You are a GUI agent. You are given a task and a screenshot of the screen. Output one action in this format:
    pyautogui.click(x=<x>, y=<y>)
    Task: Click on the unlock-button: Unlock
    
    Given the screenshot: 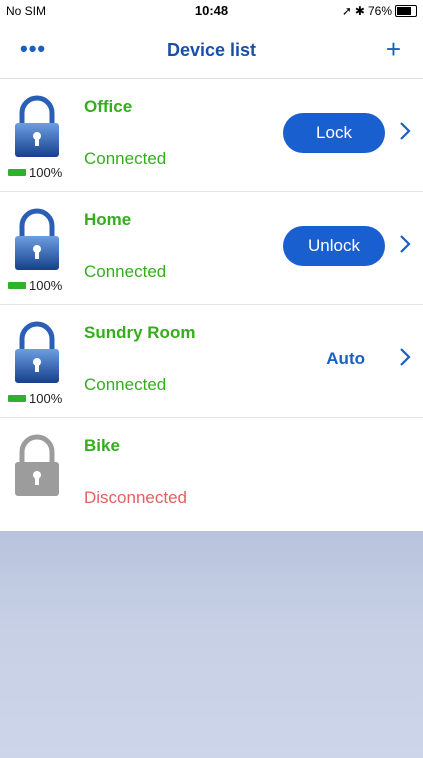 What is the action you would take?
    pyautogui.click(x=334, y=246)
    